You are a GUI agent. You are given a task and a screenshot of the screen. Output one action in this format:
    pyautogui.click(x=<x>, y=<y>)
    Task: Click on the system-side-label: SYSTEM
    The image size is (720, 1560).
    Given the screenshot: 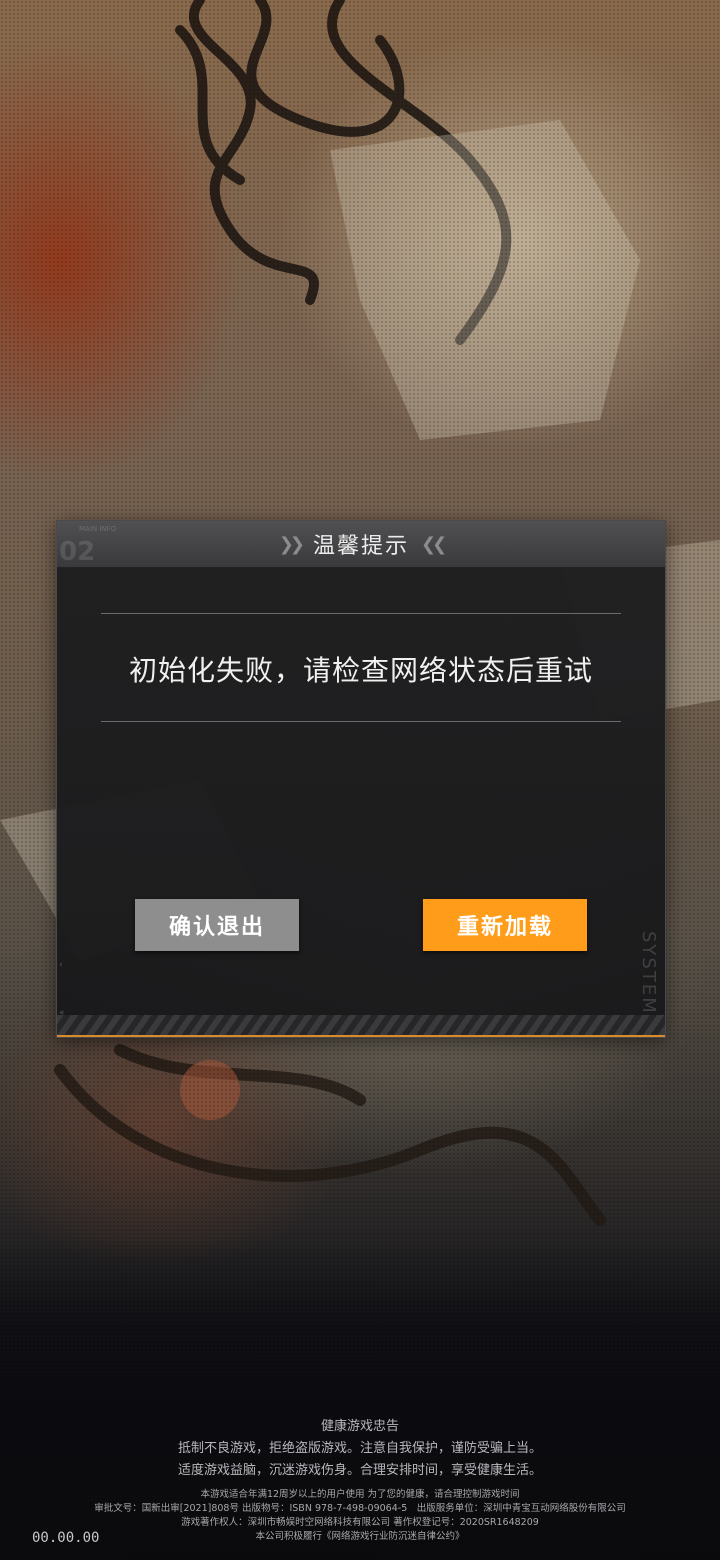 What is the action you would take?
    pyautogui.click(x=648, y=973)
    